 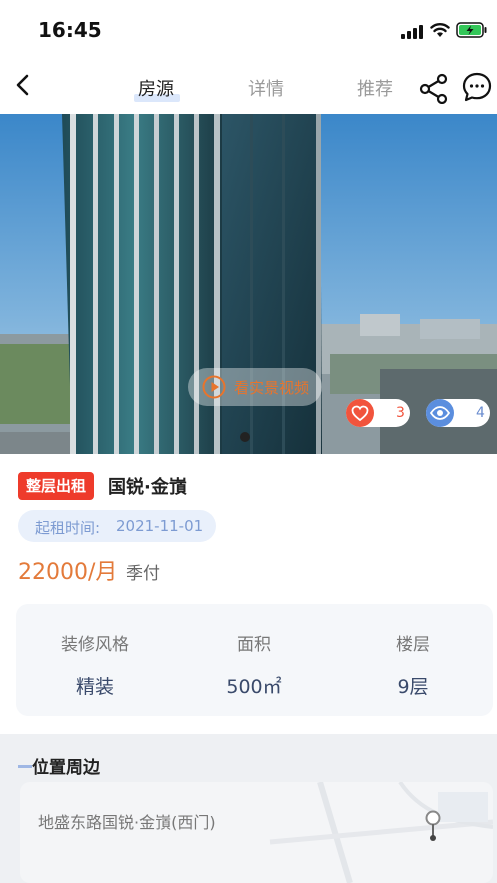 I want to click on map-address: 地盛东路国锐·金嵿(西门), so click(x=127, y=822).